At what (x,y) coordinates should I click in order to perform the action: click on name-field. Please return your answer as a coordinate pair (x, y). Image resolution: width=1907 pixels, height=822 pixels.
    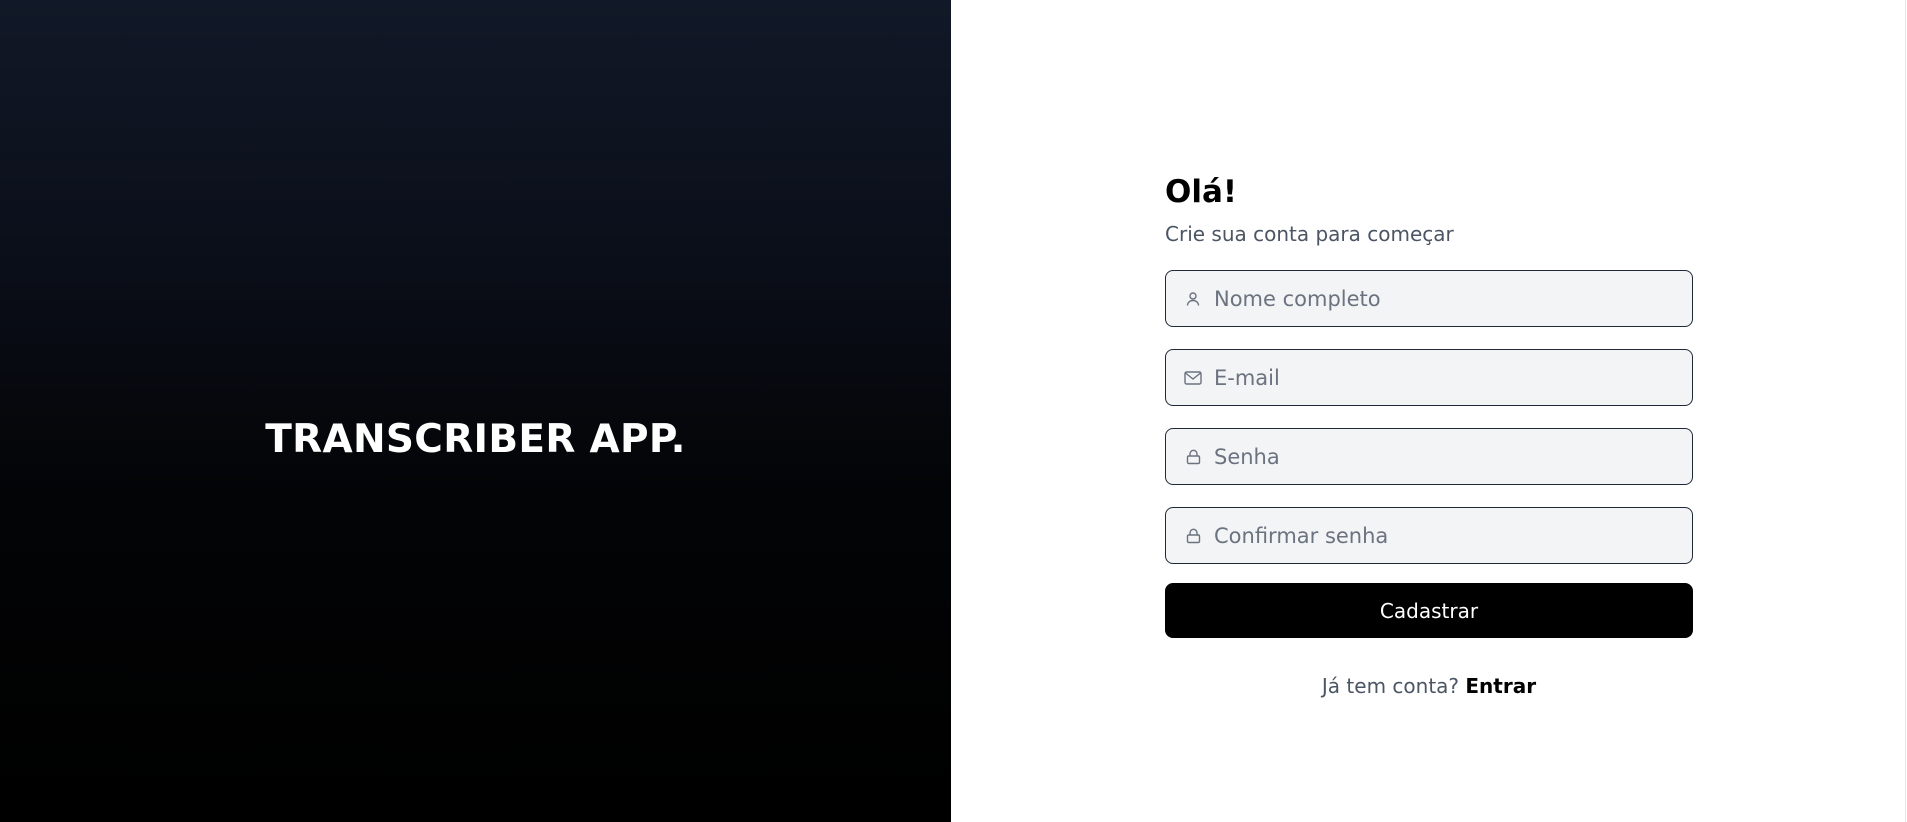
    Looking at the image, I should click on (1429, 298).